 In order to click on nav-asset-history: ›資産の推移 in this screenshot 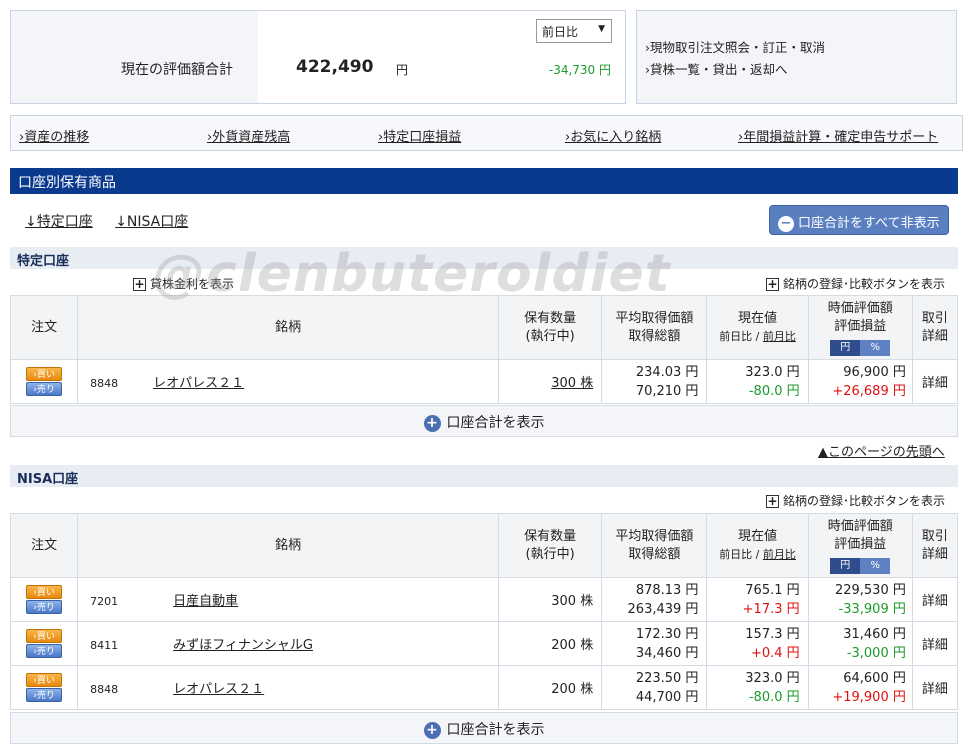, I will do `click(54, 135)`.